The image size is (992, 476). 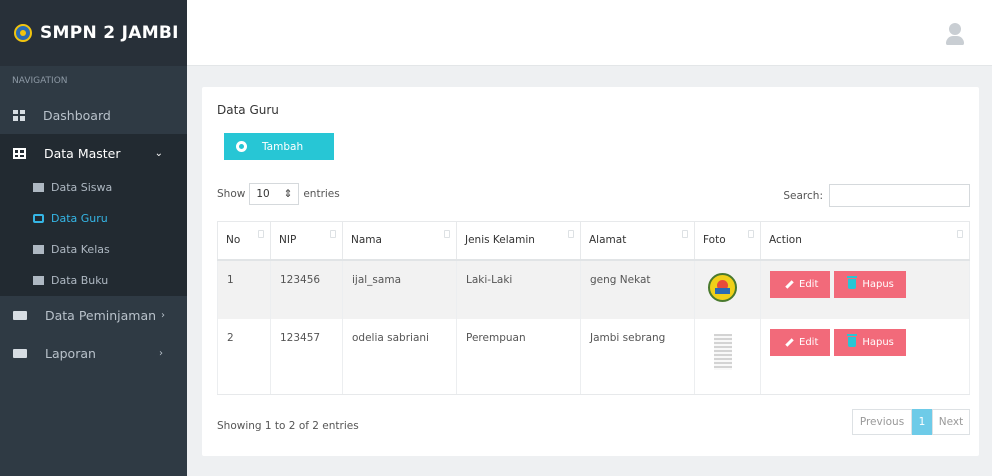 I want to click on next-button: Next, so click(x=951, y=422).